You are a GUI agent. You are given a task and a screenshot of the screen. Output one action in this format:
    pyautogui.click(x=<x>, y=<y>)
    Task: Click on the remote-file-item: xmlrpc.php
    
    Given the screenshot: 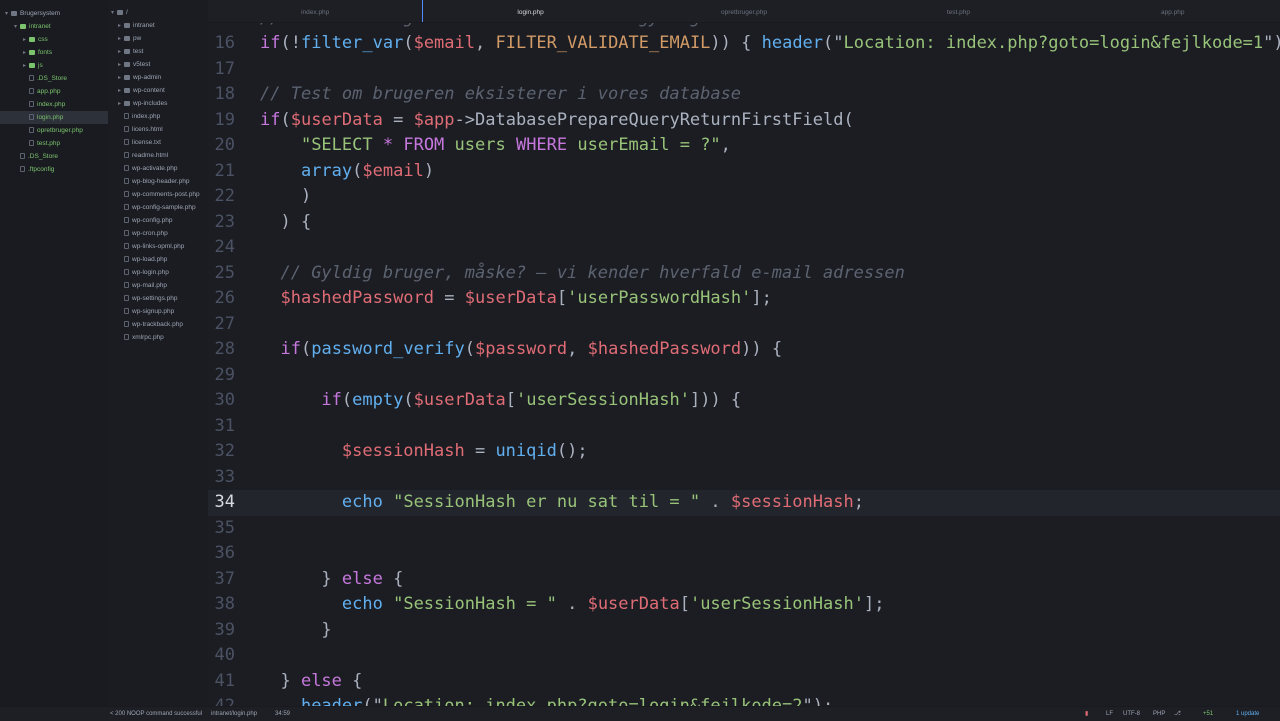 What is the action you would take?
    pyautogui.click(x=158, y=337)
    